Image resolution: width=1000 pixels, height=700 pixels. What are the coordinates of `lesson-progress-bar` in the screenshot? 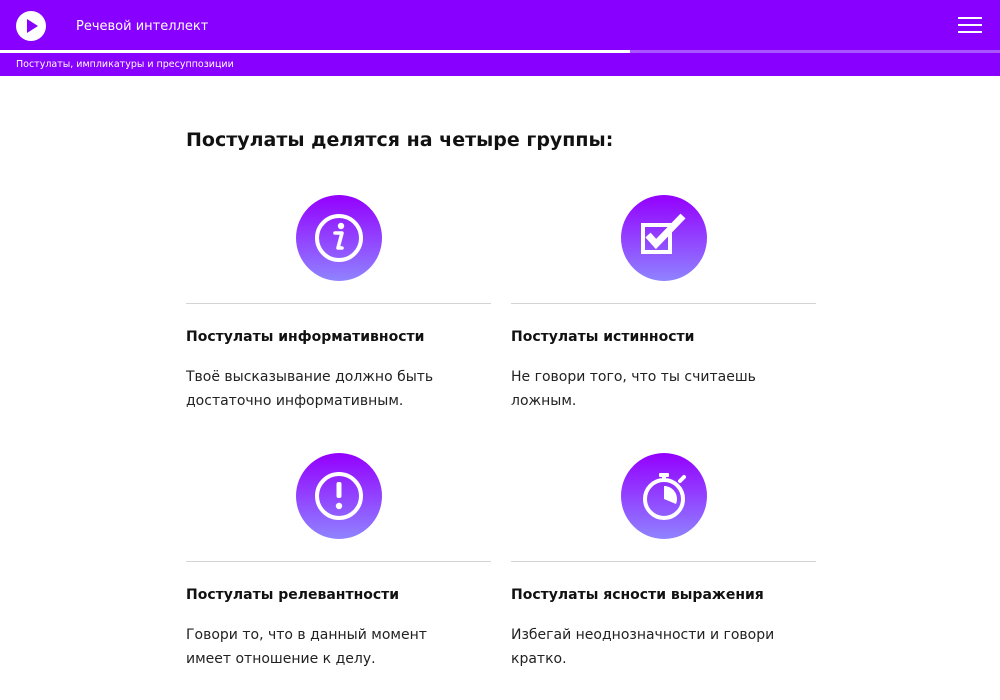 It's located at (500, 51).